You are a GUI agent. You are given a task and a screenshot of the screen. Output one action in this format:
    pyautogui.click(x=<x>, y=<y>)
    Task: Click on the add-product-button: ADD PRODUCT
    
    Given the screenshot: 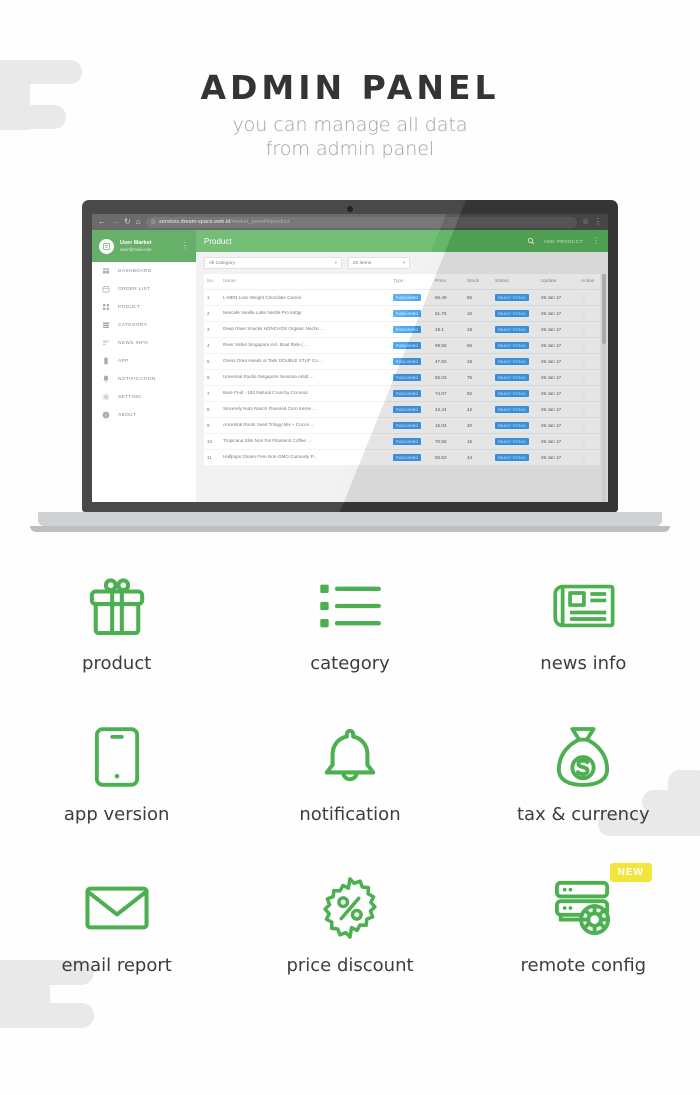 What is the action you would take?
    pyautogui.click(x=563, y=241)
    